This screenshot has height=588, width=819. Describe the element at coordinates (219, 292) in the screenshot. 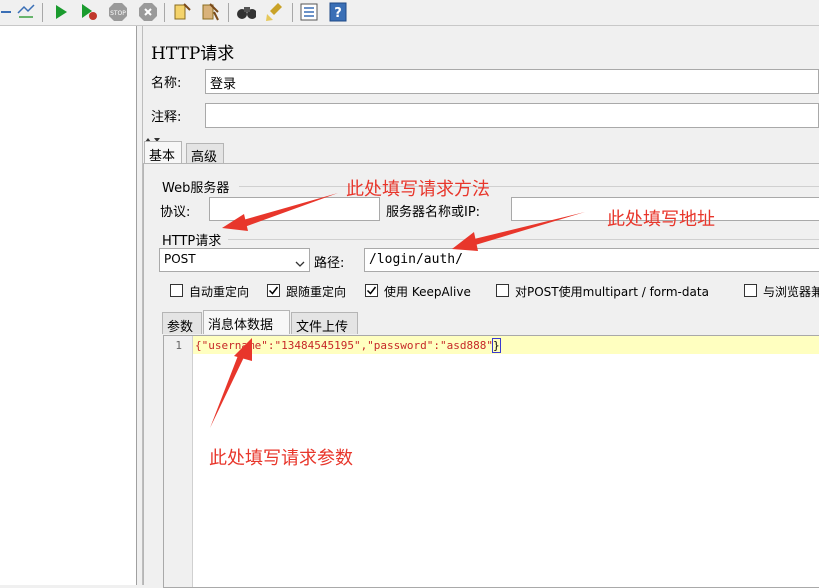

I see `auto-redirect-label: 自动重定向` at that location.